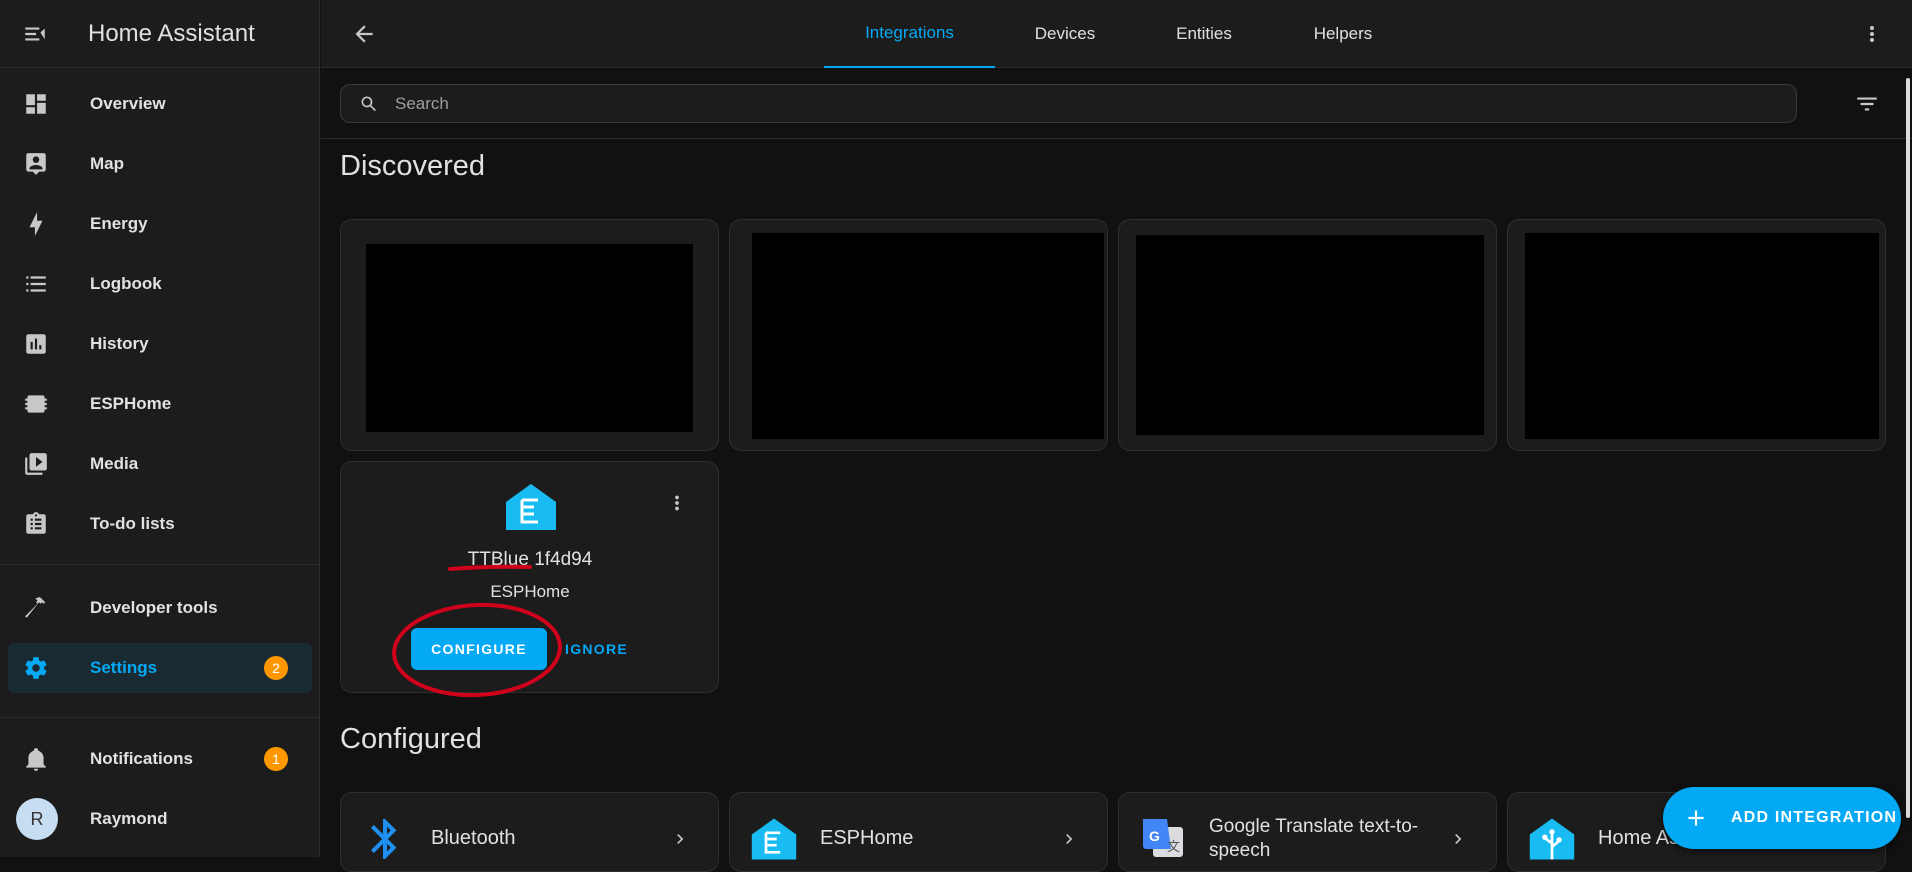  I want to click on sidebar-item-label: Map, so click(107, 163).